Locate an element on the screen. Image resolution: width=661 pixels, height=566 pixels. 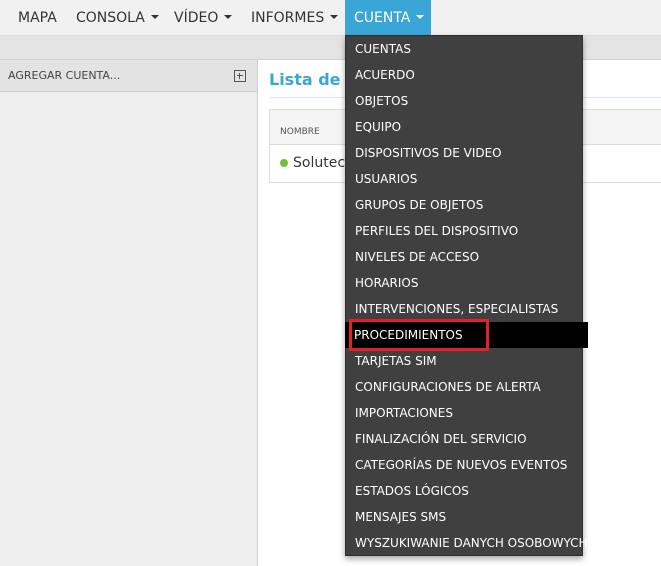
top-navbar: MAPA CONSOLA VÍDEO INFORMES CUENTA is located at coordinates (330, 18).